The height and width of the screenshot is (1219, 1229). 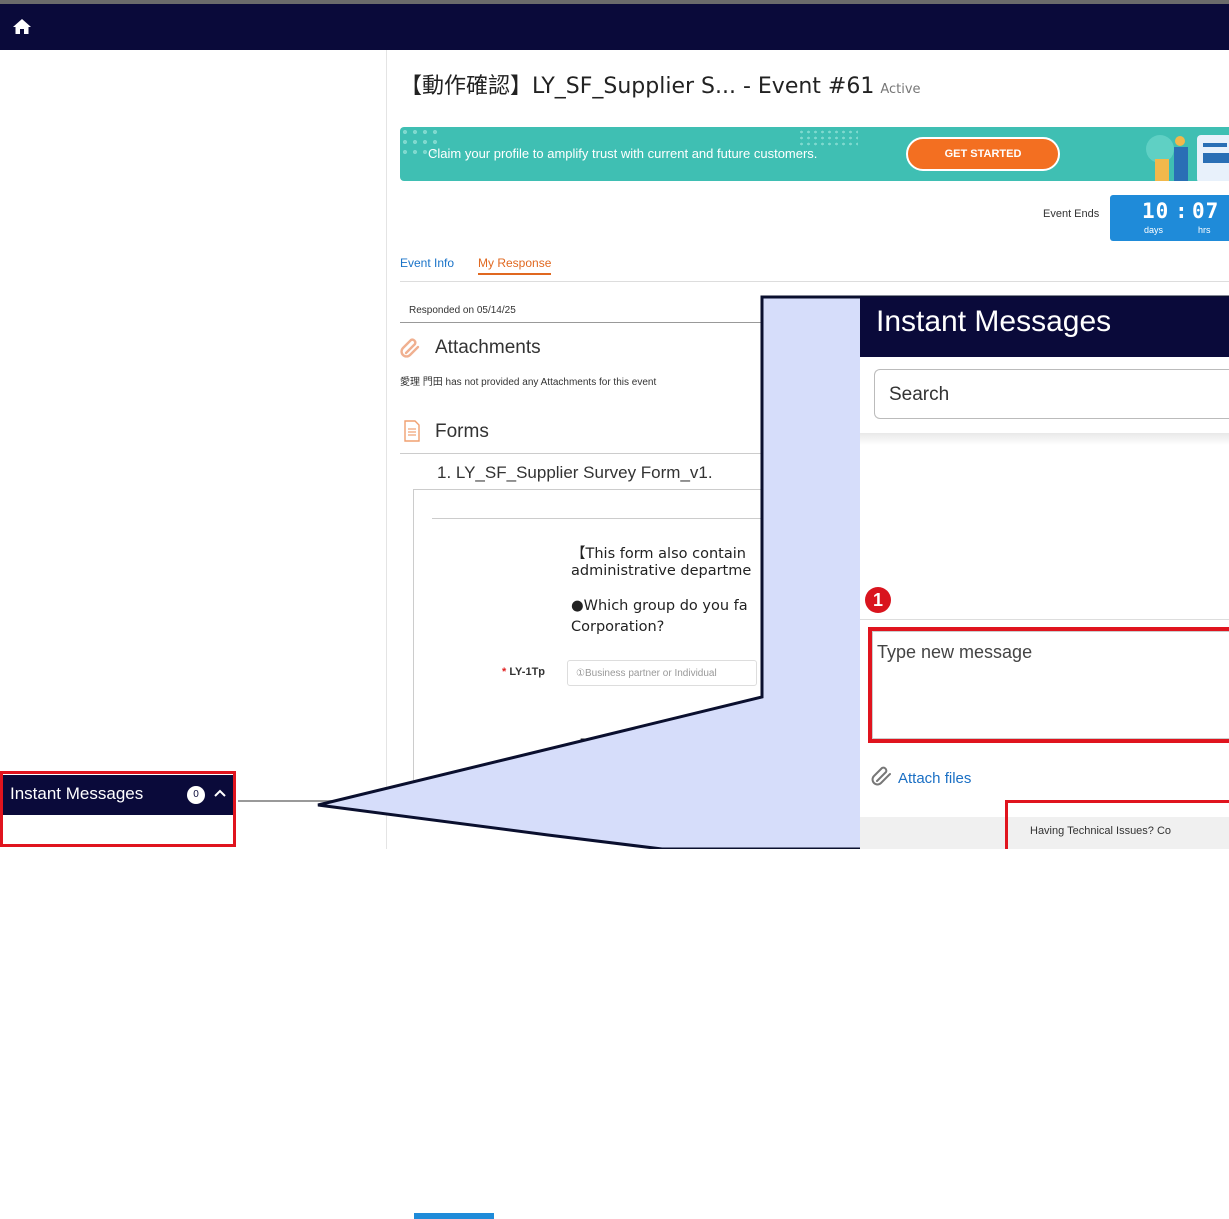 I want to click on attach-files-label: Attach files, so click(x=935, y=778).